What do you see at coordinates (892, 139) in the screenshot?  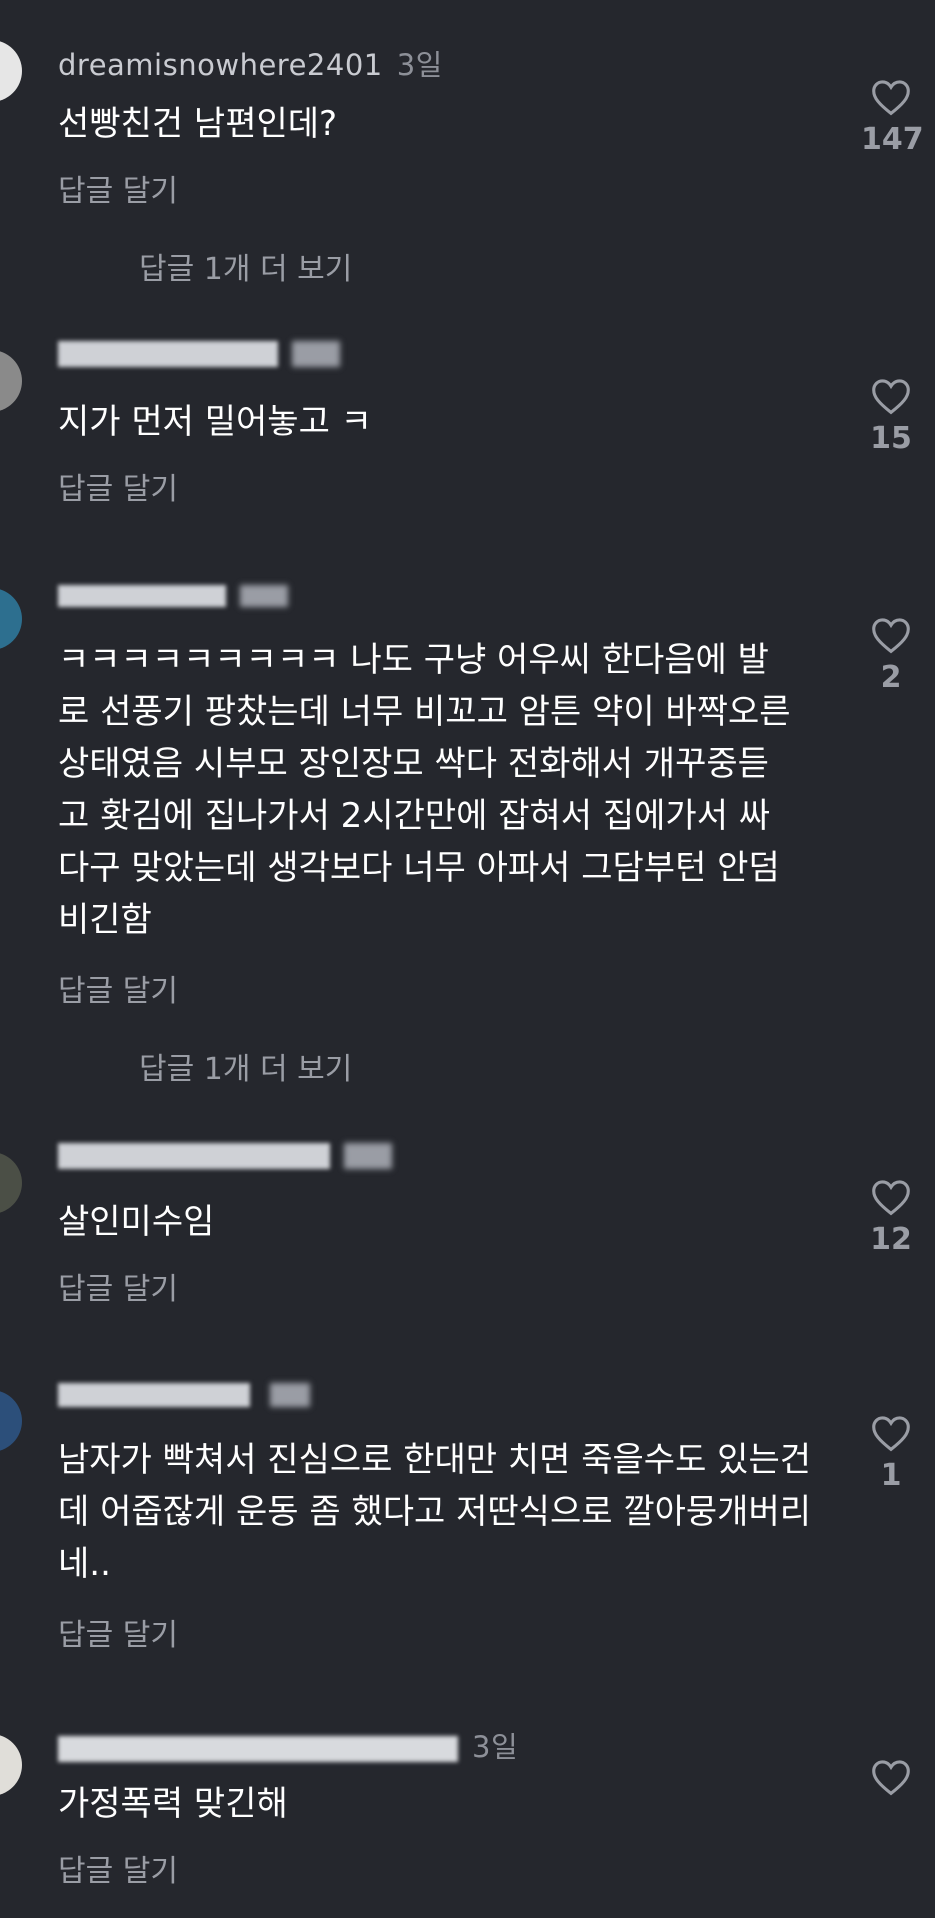 I see `like-count: 147` at bounding box center [892, 139].